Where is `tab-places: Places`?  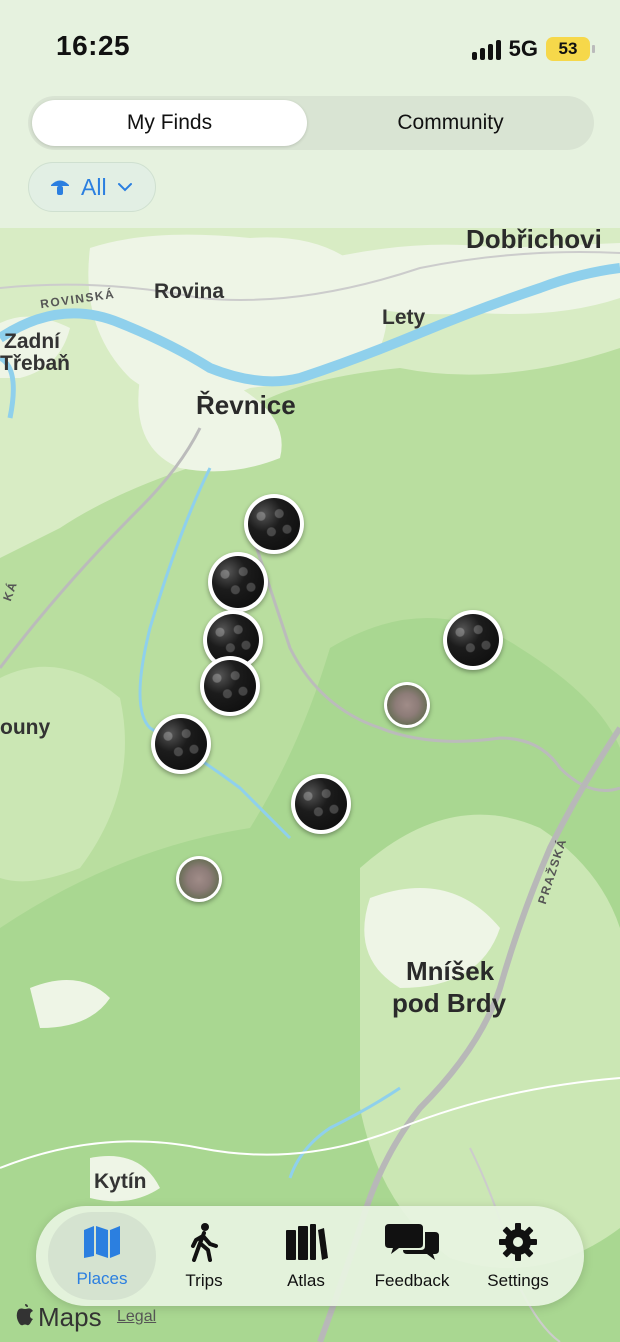 tab-places: Places is located at coordinates (102, 1256).